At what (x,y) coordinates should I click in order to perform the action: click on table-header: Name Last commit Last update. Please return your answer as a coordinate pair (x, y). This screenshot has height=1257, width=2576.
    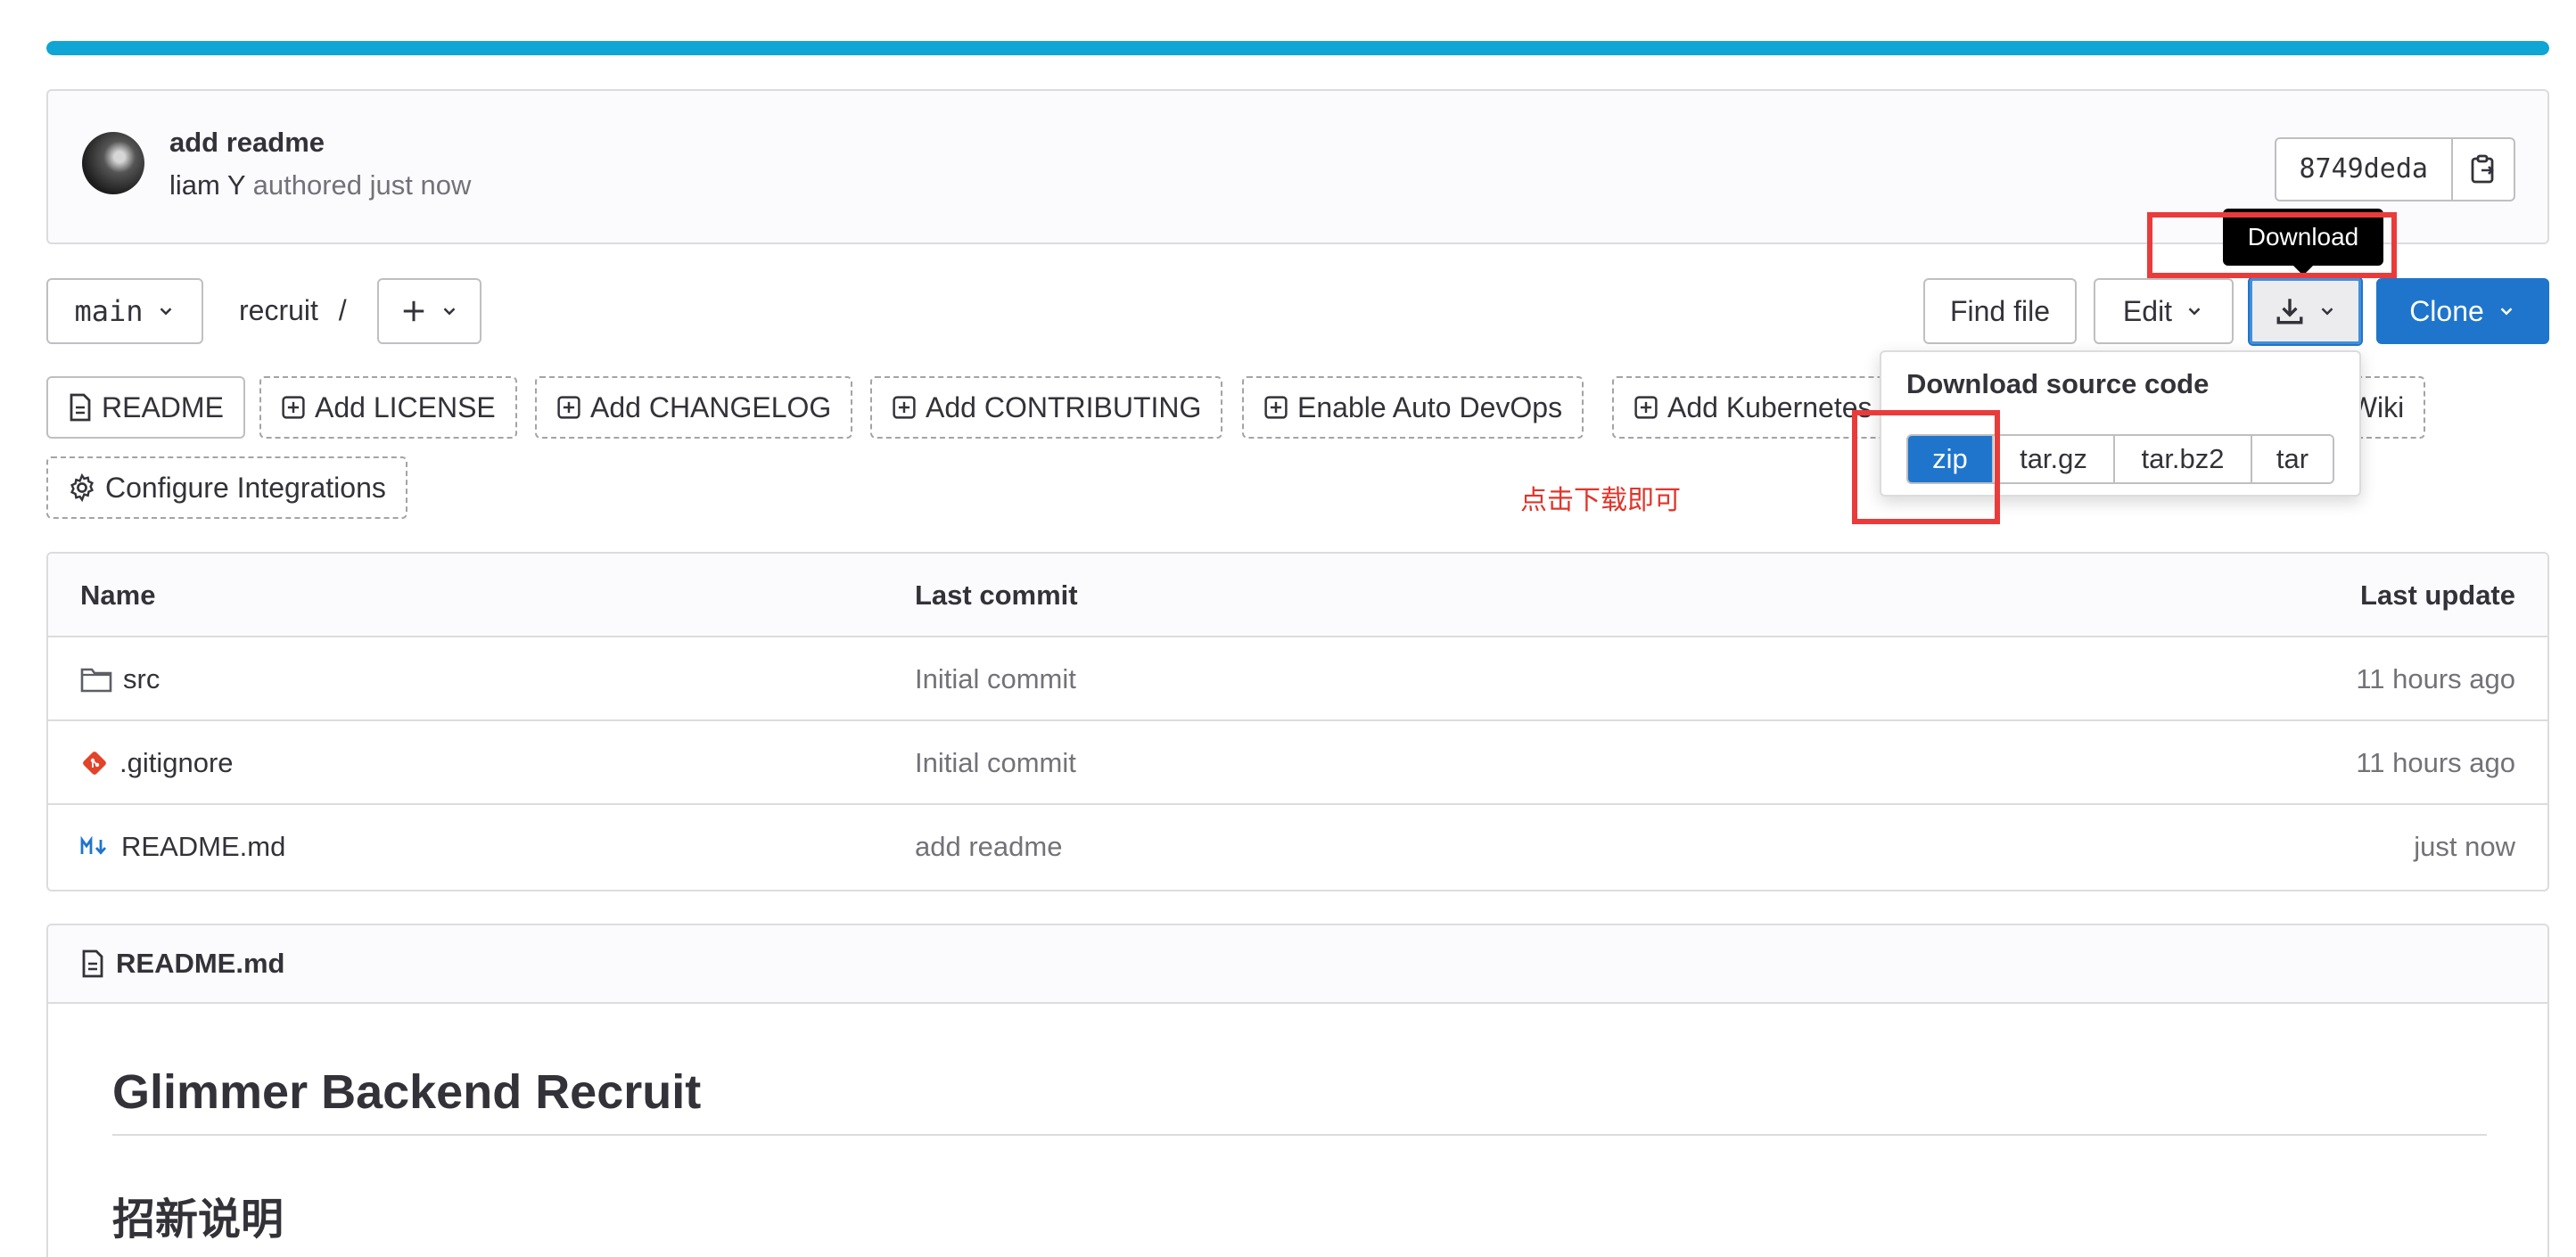
    Looking at the image, I should click on (1297, 595).